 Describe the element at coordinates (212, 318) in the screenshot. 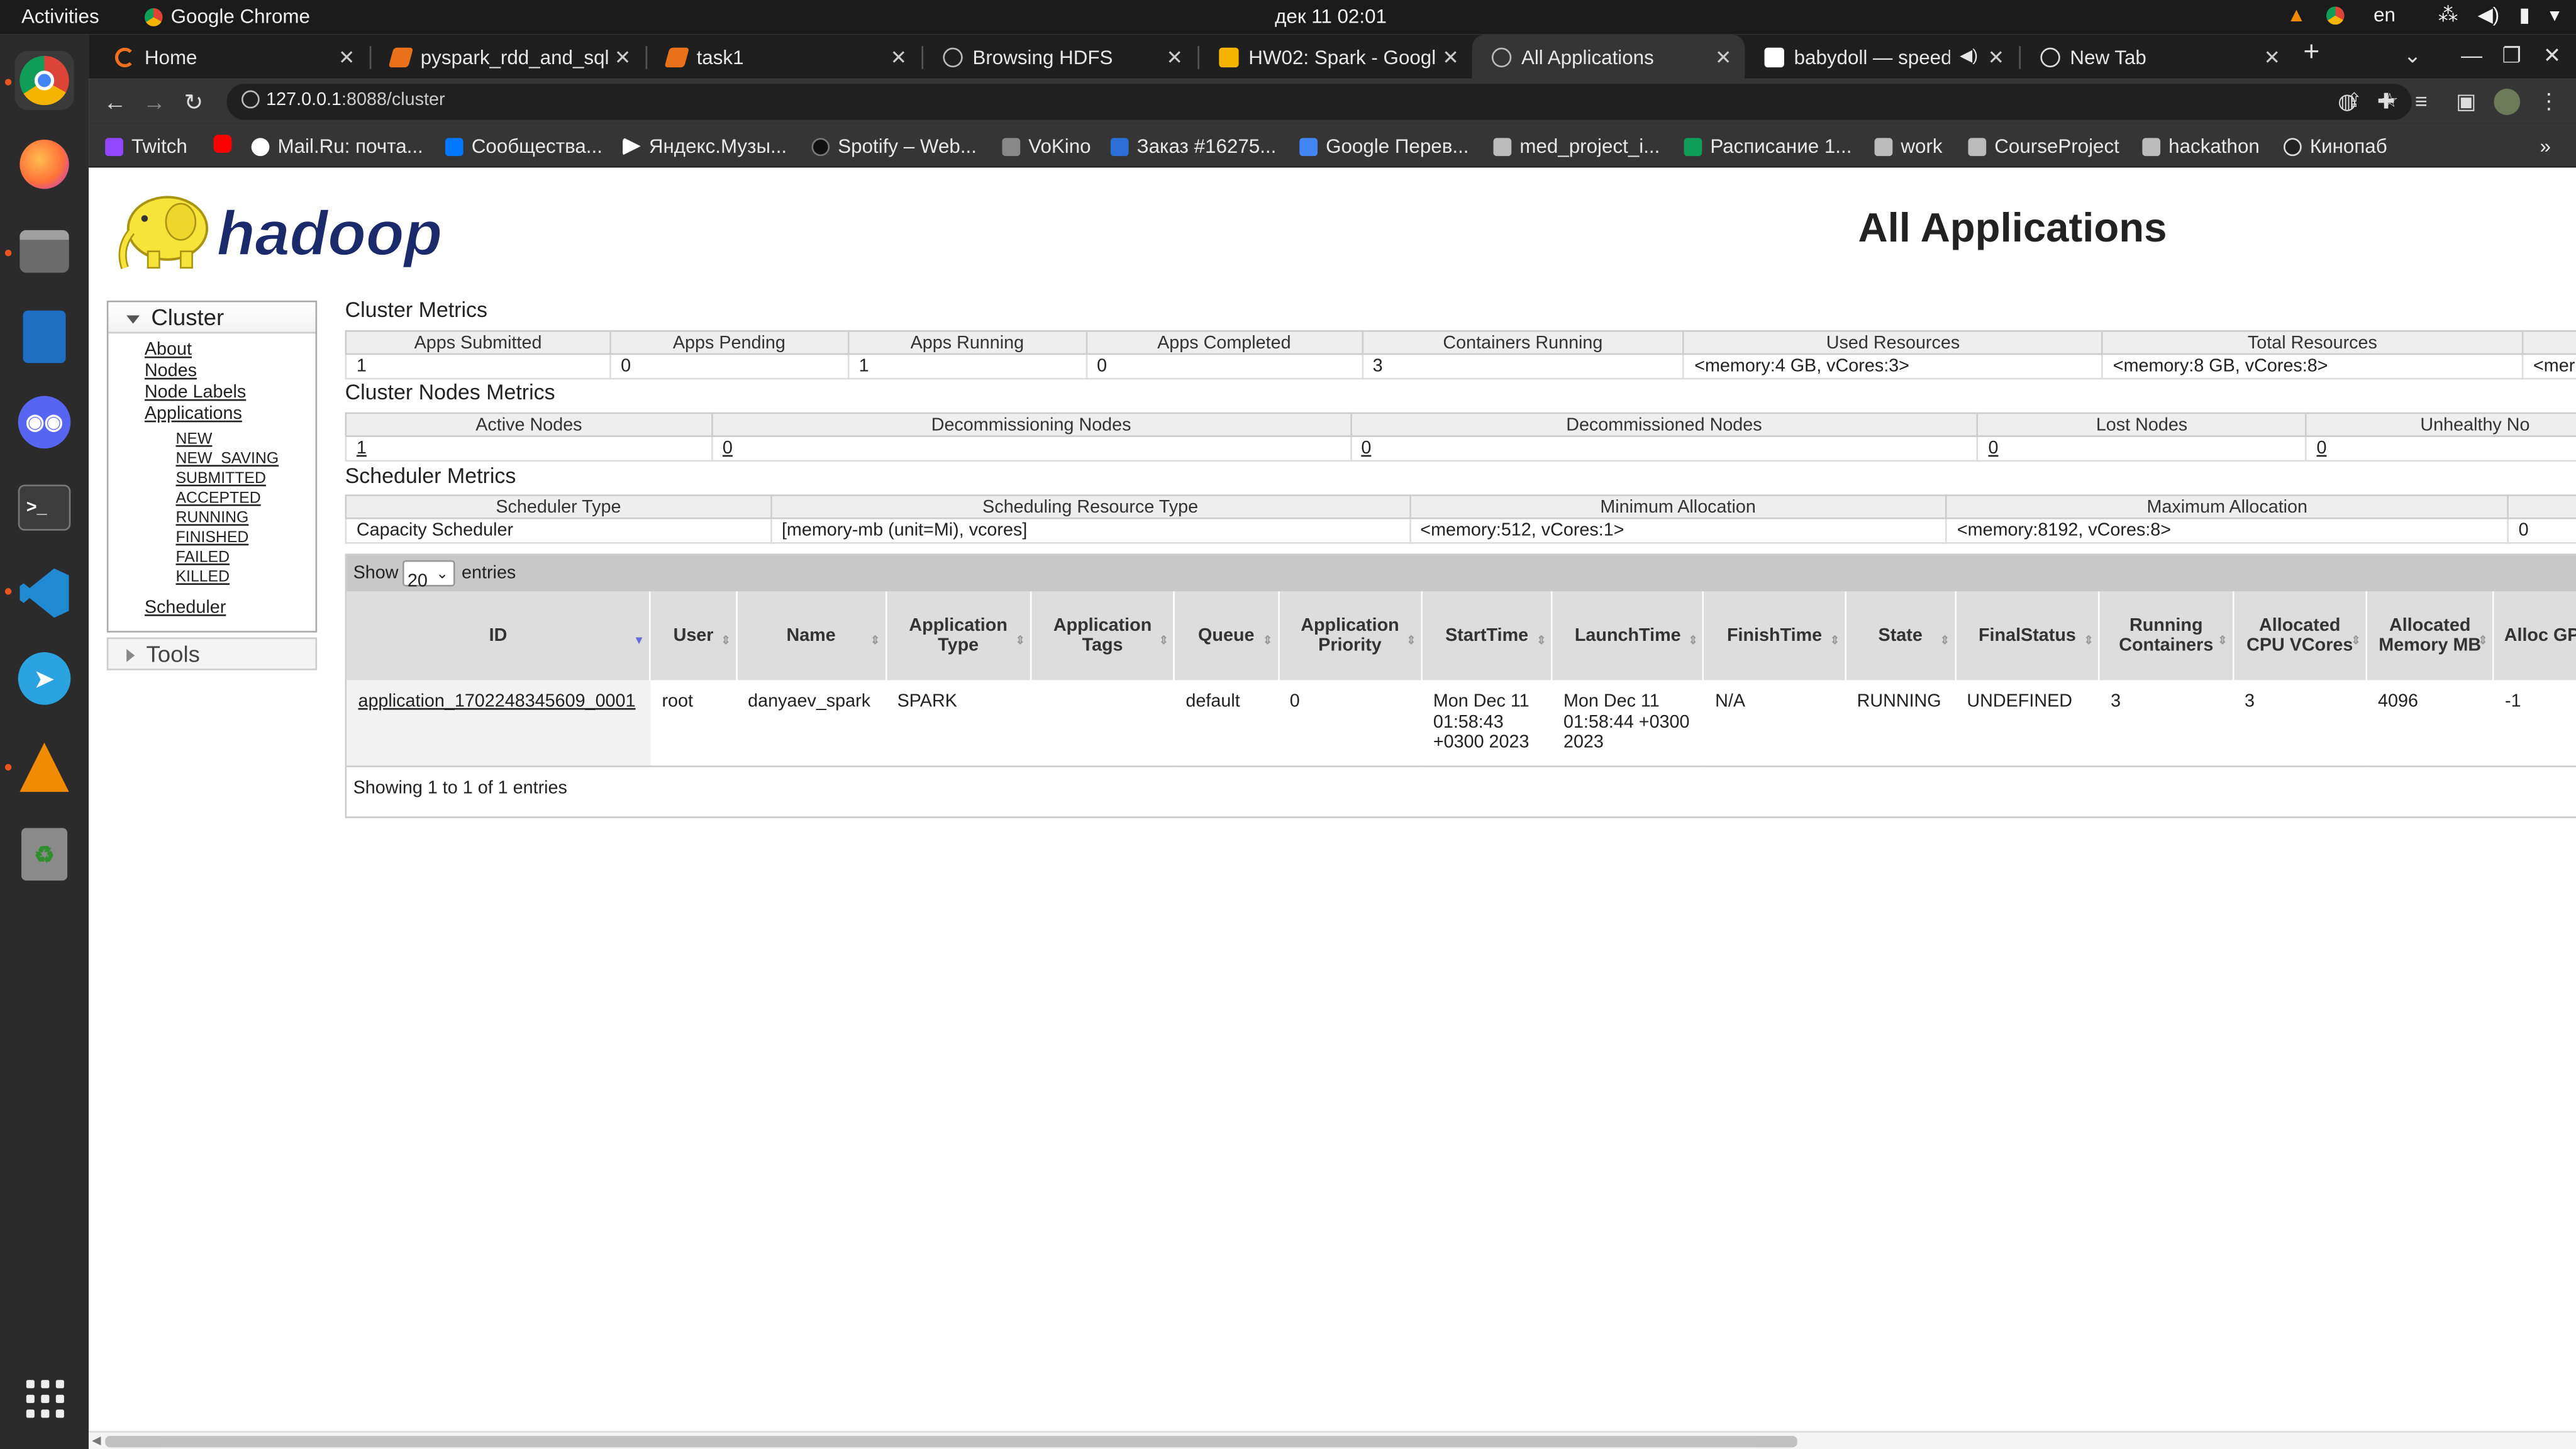

I see `cluster-section-header: Cluster` at that location.